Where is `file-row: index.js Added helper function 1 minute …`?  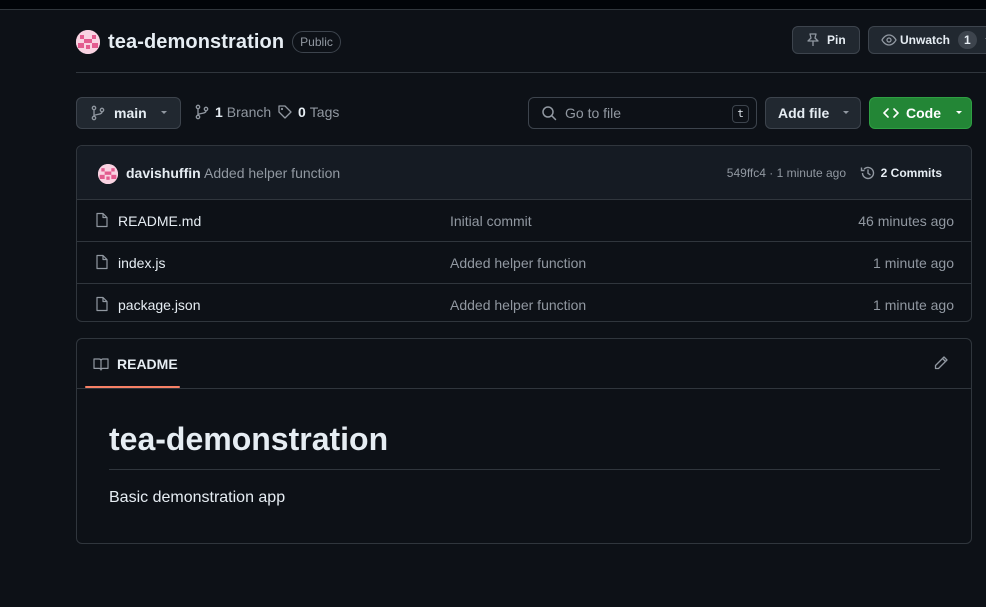
file-row: index.js Added helper function 1 minute … is located at coordinates (524, 263).